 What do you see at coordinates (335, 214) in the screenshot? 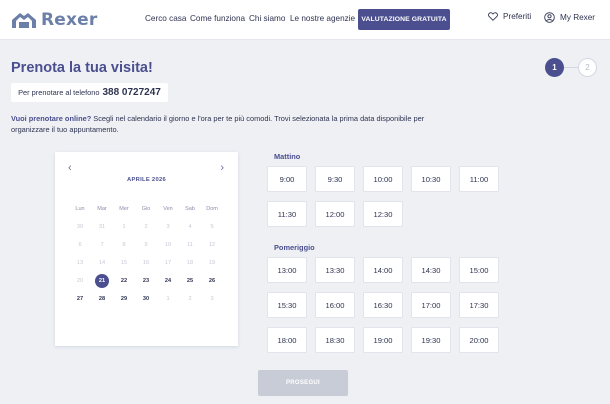
I see `time-slot-button: 12:00` at bounding box center [335, 214].